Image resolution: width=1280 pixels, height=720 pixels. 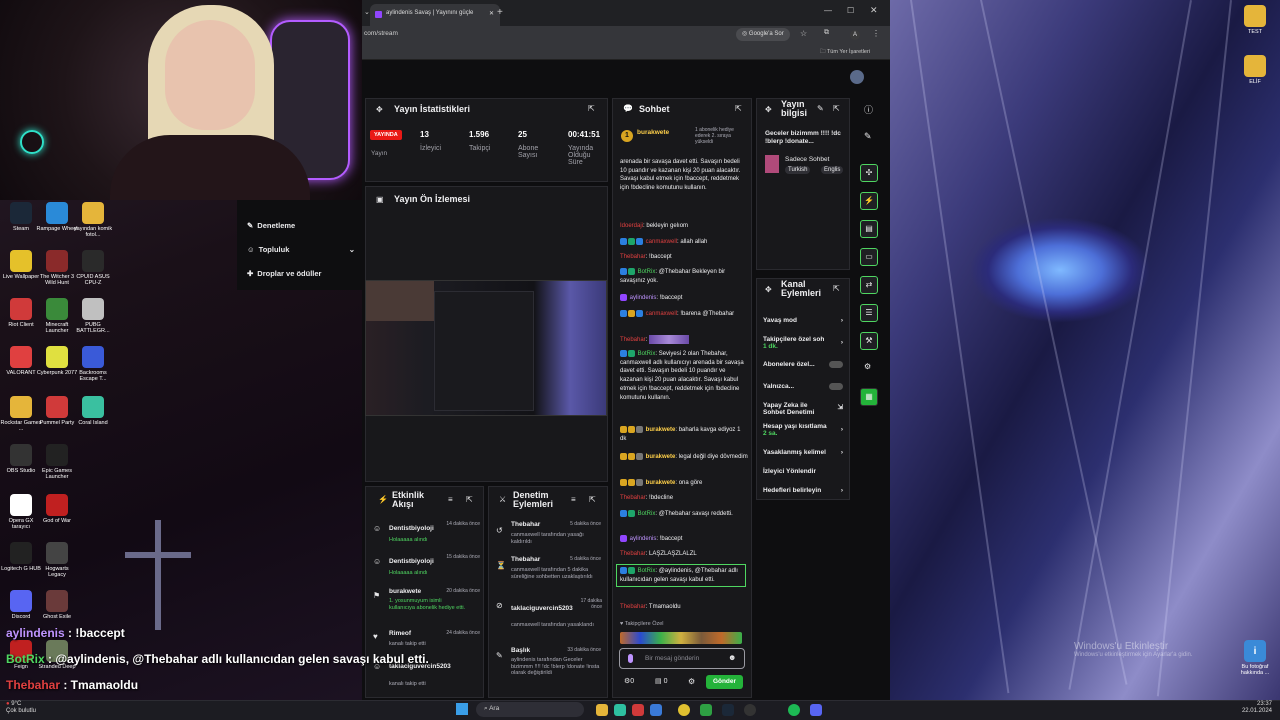 What do you see at coordinates (435, 15) in the screenshot?
I see `browser-tab: aylindenis Savaş | Yayınını güçle ✕` at bounding box center [435, 15].